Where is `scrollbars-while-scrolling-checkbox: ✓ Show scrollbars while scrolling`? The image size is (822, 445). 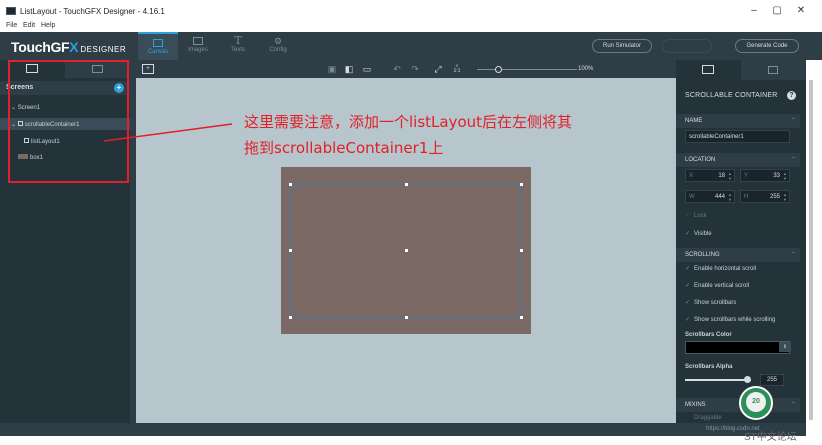
scrollbars-while-scrolling-checkbox: ✓ Show scrollbars while scrolling is located at coordinates (730, 319).